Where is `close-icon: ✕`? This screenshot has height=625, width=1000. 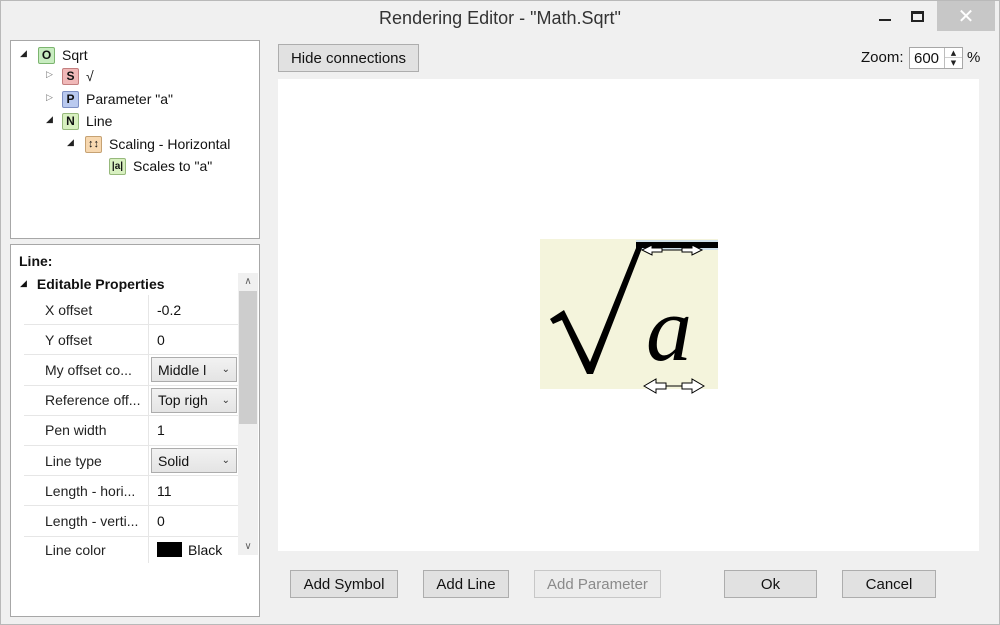
close-icon: ✕ is located at coordinates (966, 16).